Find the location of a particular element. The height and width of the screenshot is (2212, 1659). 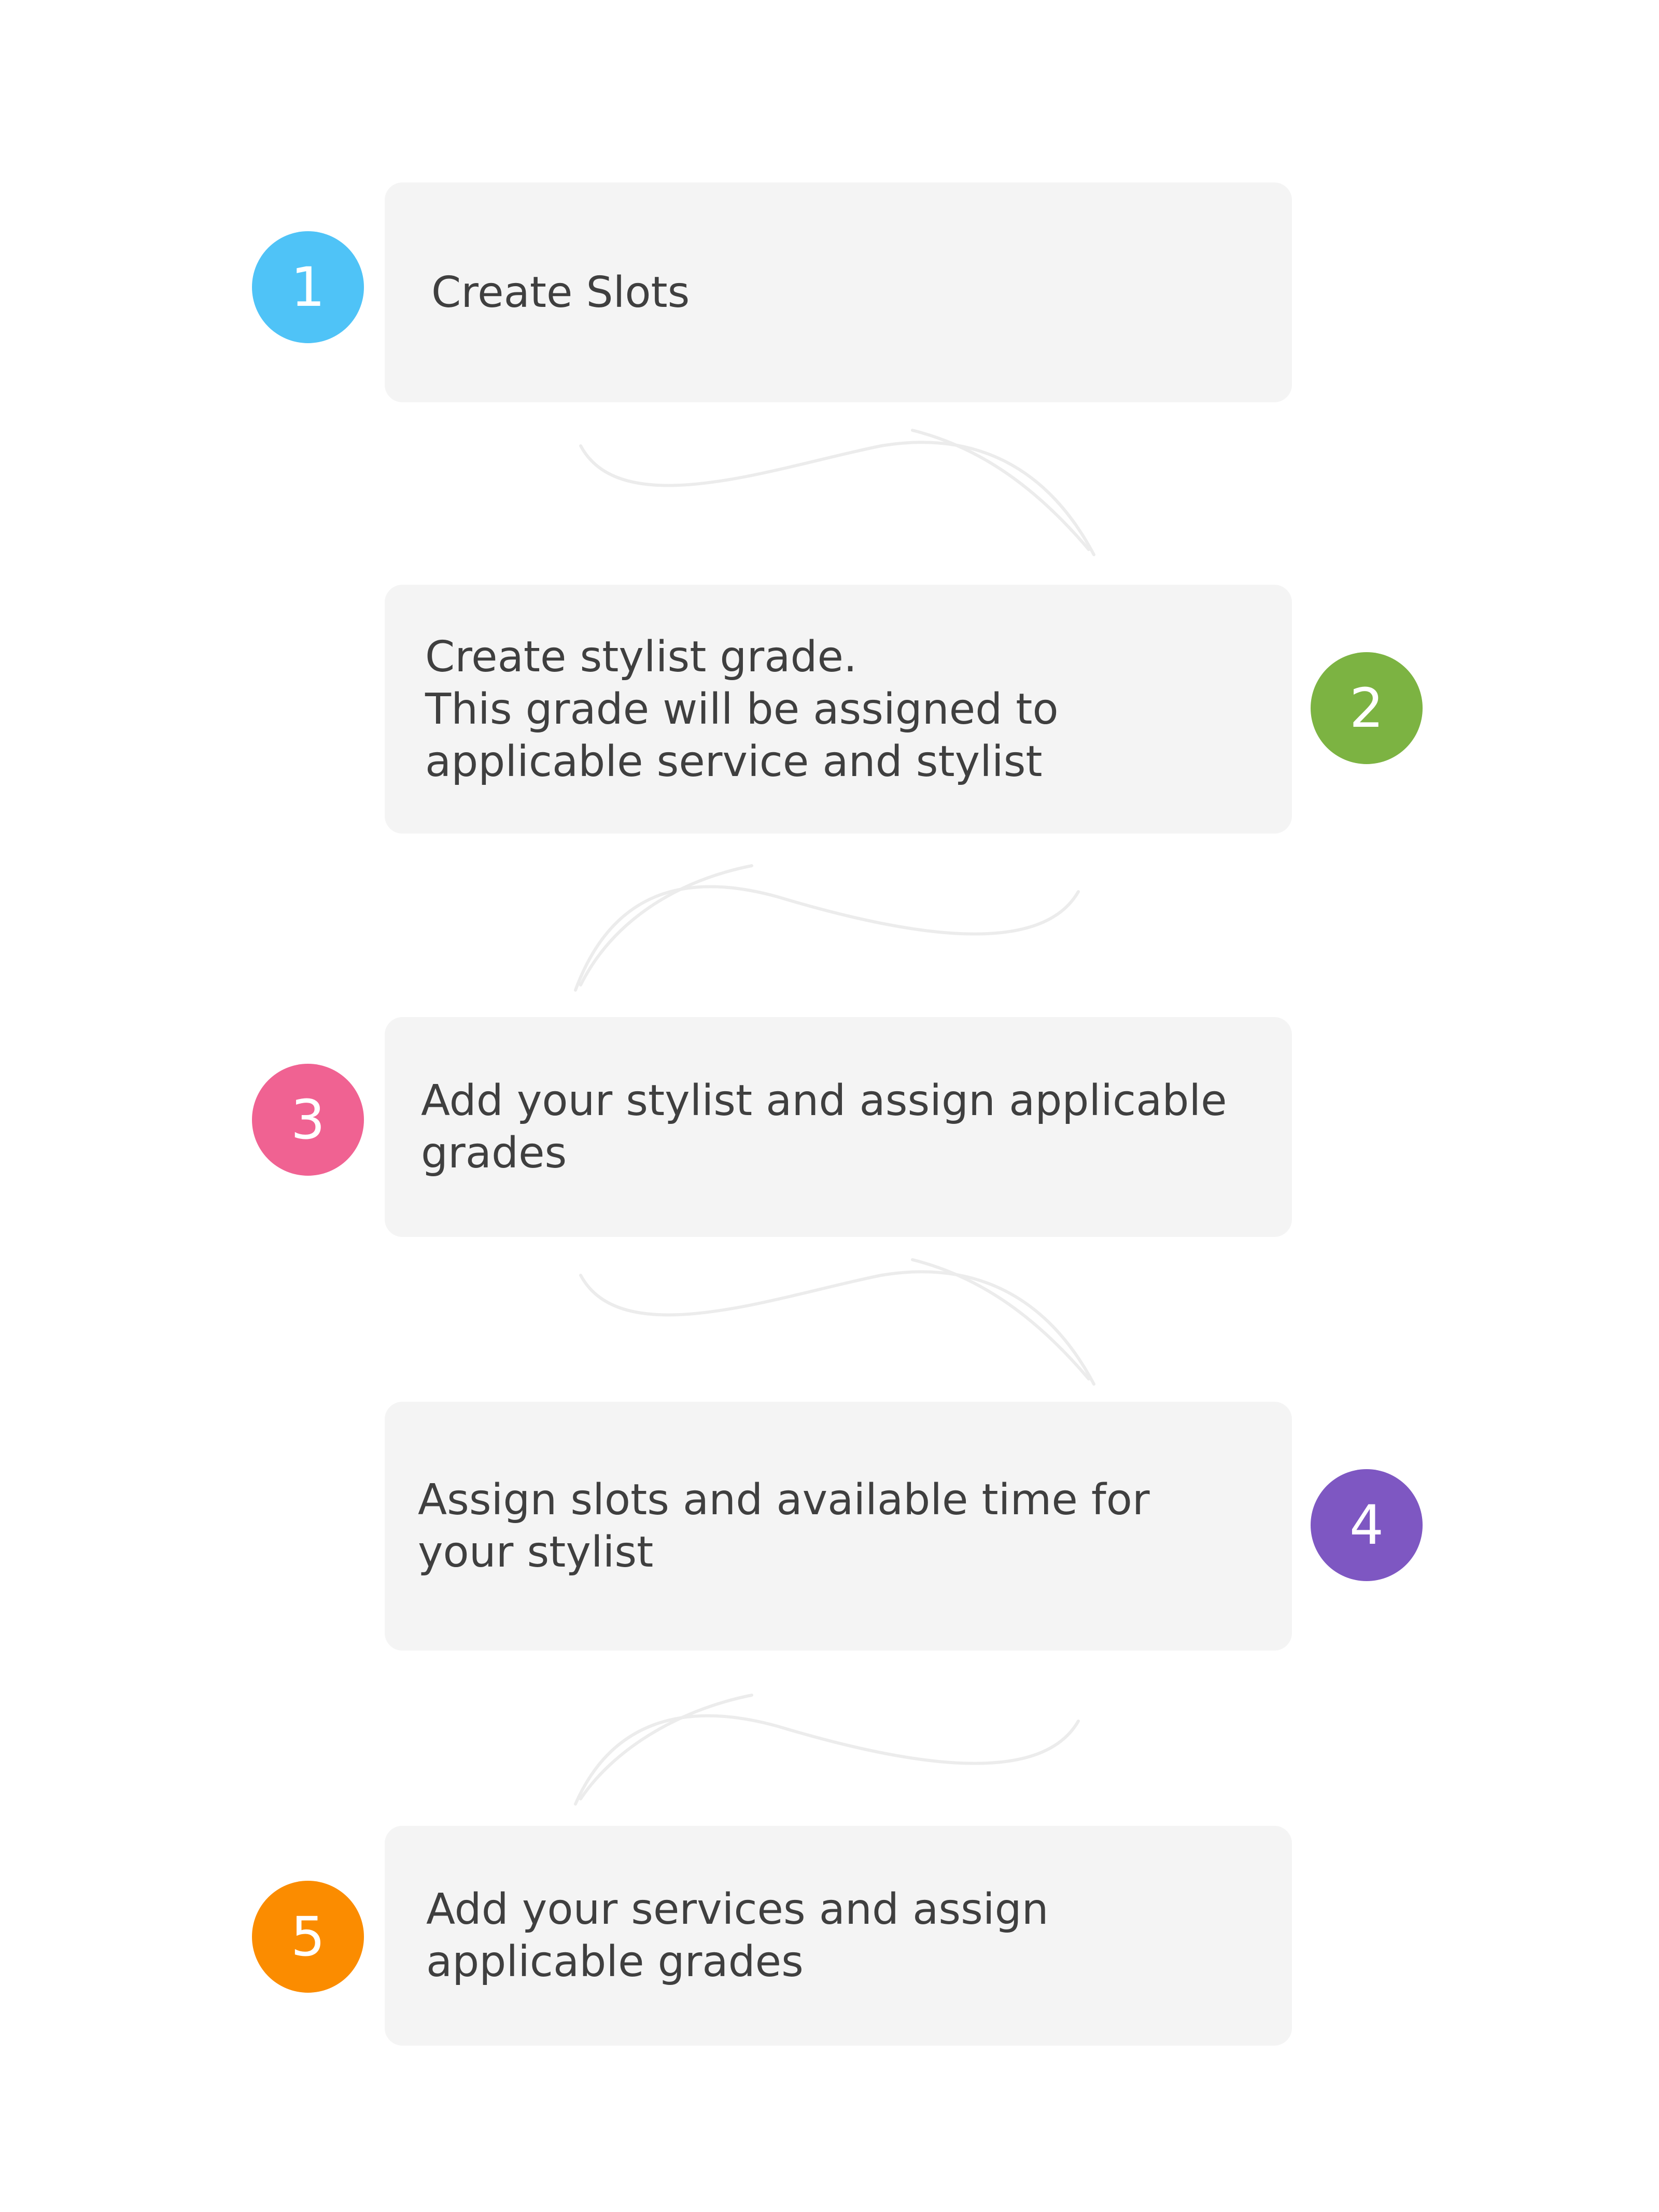

step-number-1: 1 is located at coordinates (308, 287).